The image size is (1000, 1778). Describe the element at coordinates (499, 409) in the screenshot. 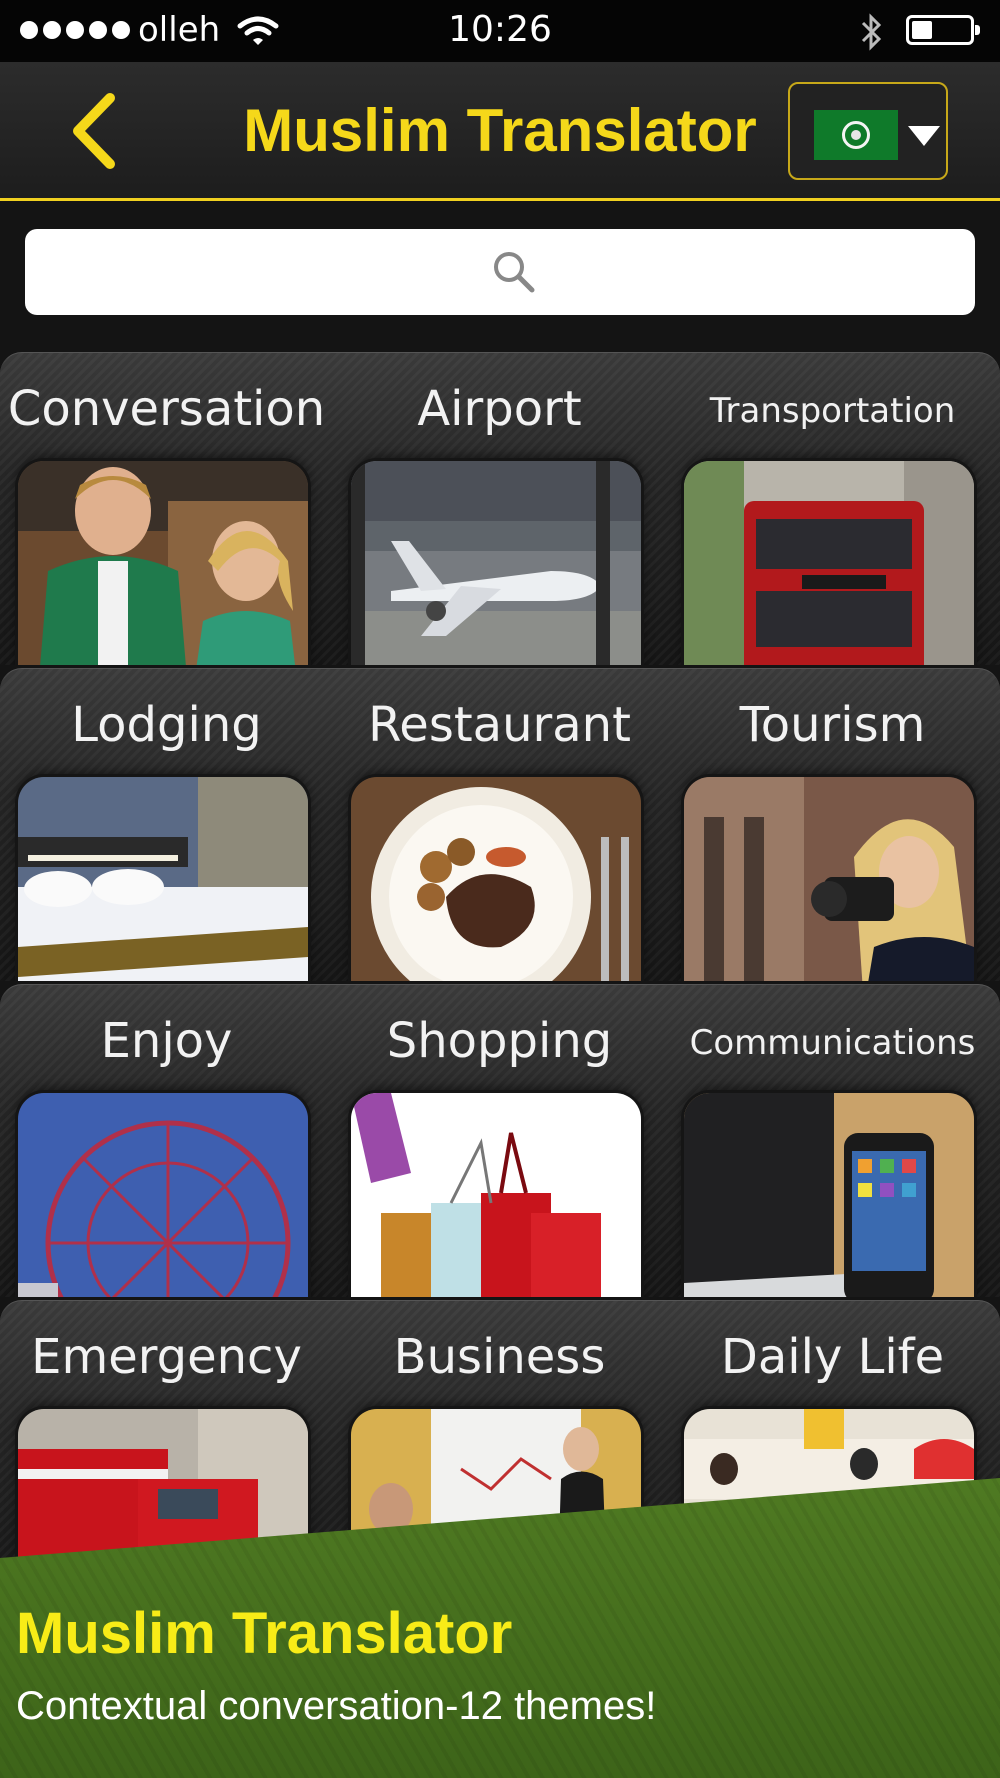

I see `theme-label: Airport` at that location.